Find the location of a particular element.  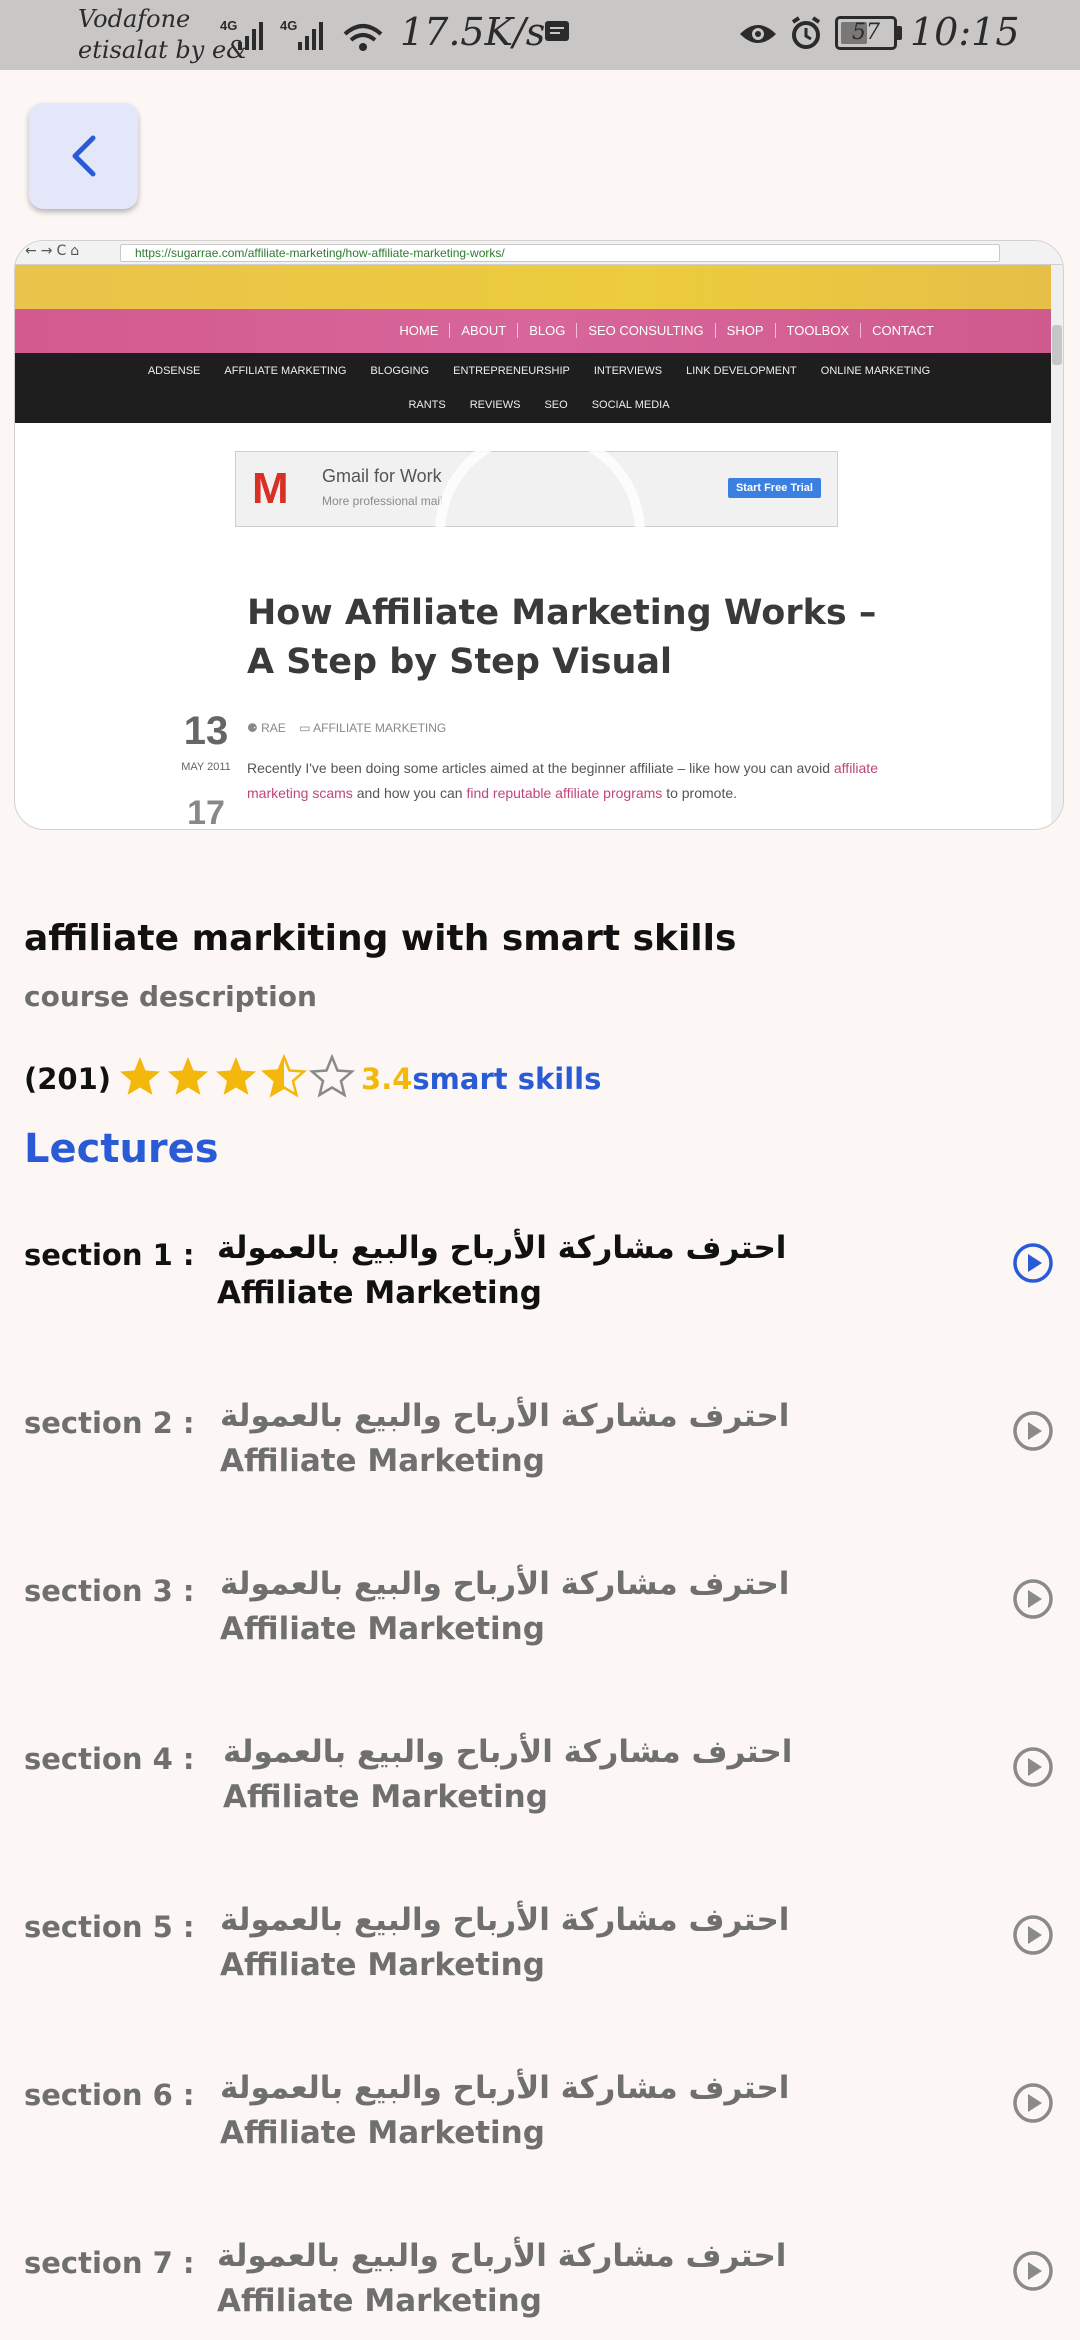

rating-stars is located at coordinates (237, 1078).